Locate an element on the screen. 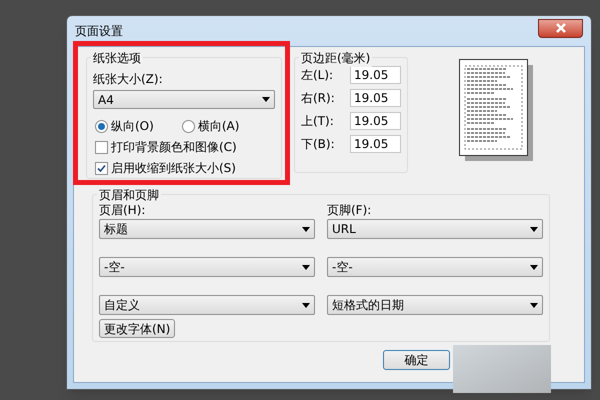 This screenshot has width=600, height=400. footer-dropdown: -空- is located at coordinates (435, 267).